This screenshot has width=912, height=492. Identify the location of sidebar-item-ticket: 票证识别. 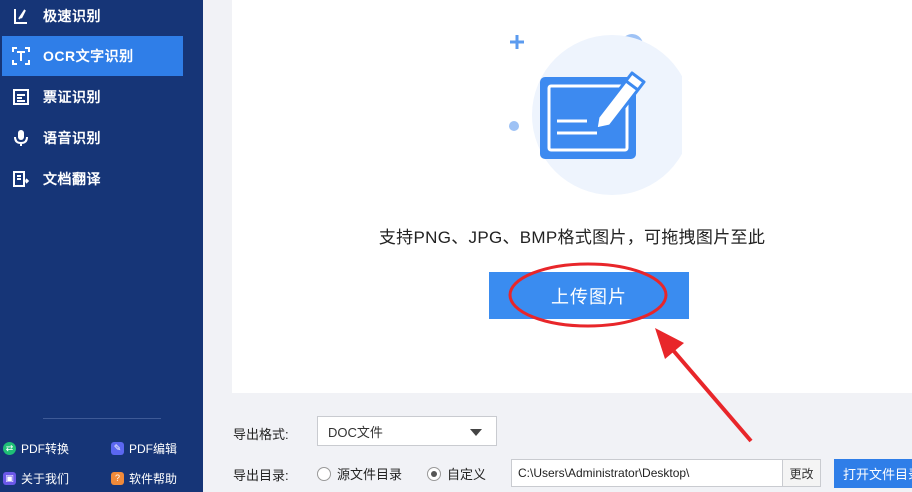
(101, 97).